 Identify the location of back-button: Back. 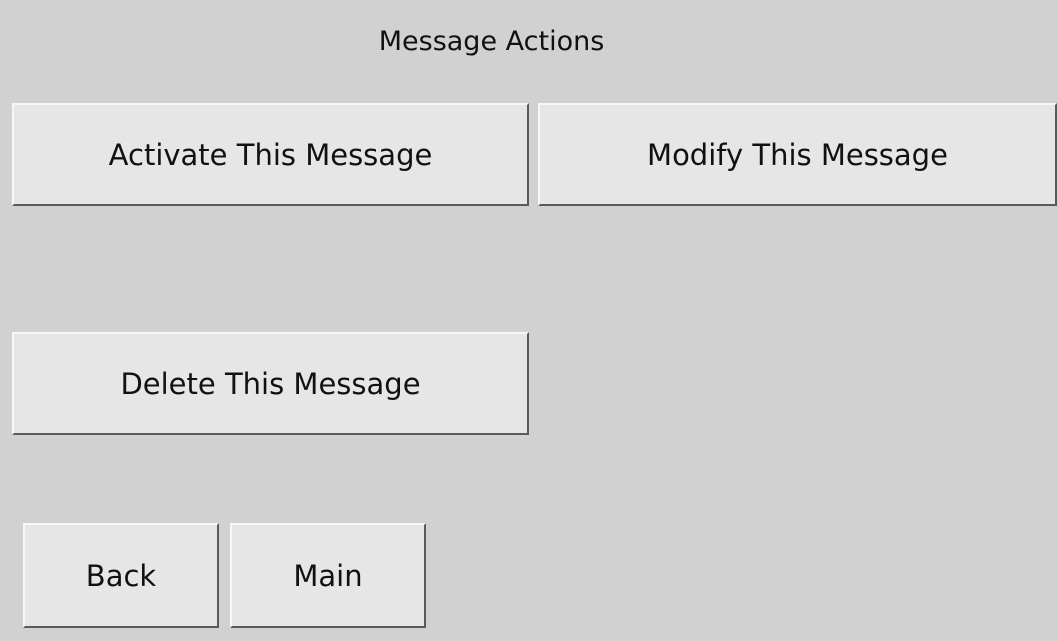
(121, 575).